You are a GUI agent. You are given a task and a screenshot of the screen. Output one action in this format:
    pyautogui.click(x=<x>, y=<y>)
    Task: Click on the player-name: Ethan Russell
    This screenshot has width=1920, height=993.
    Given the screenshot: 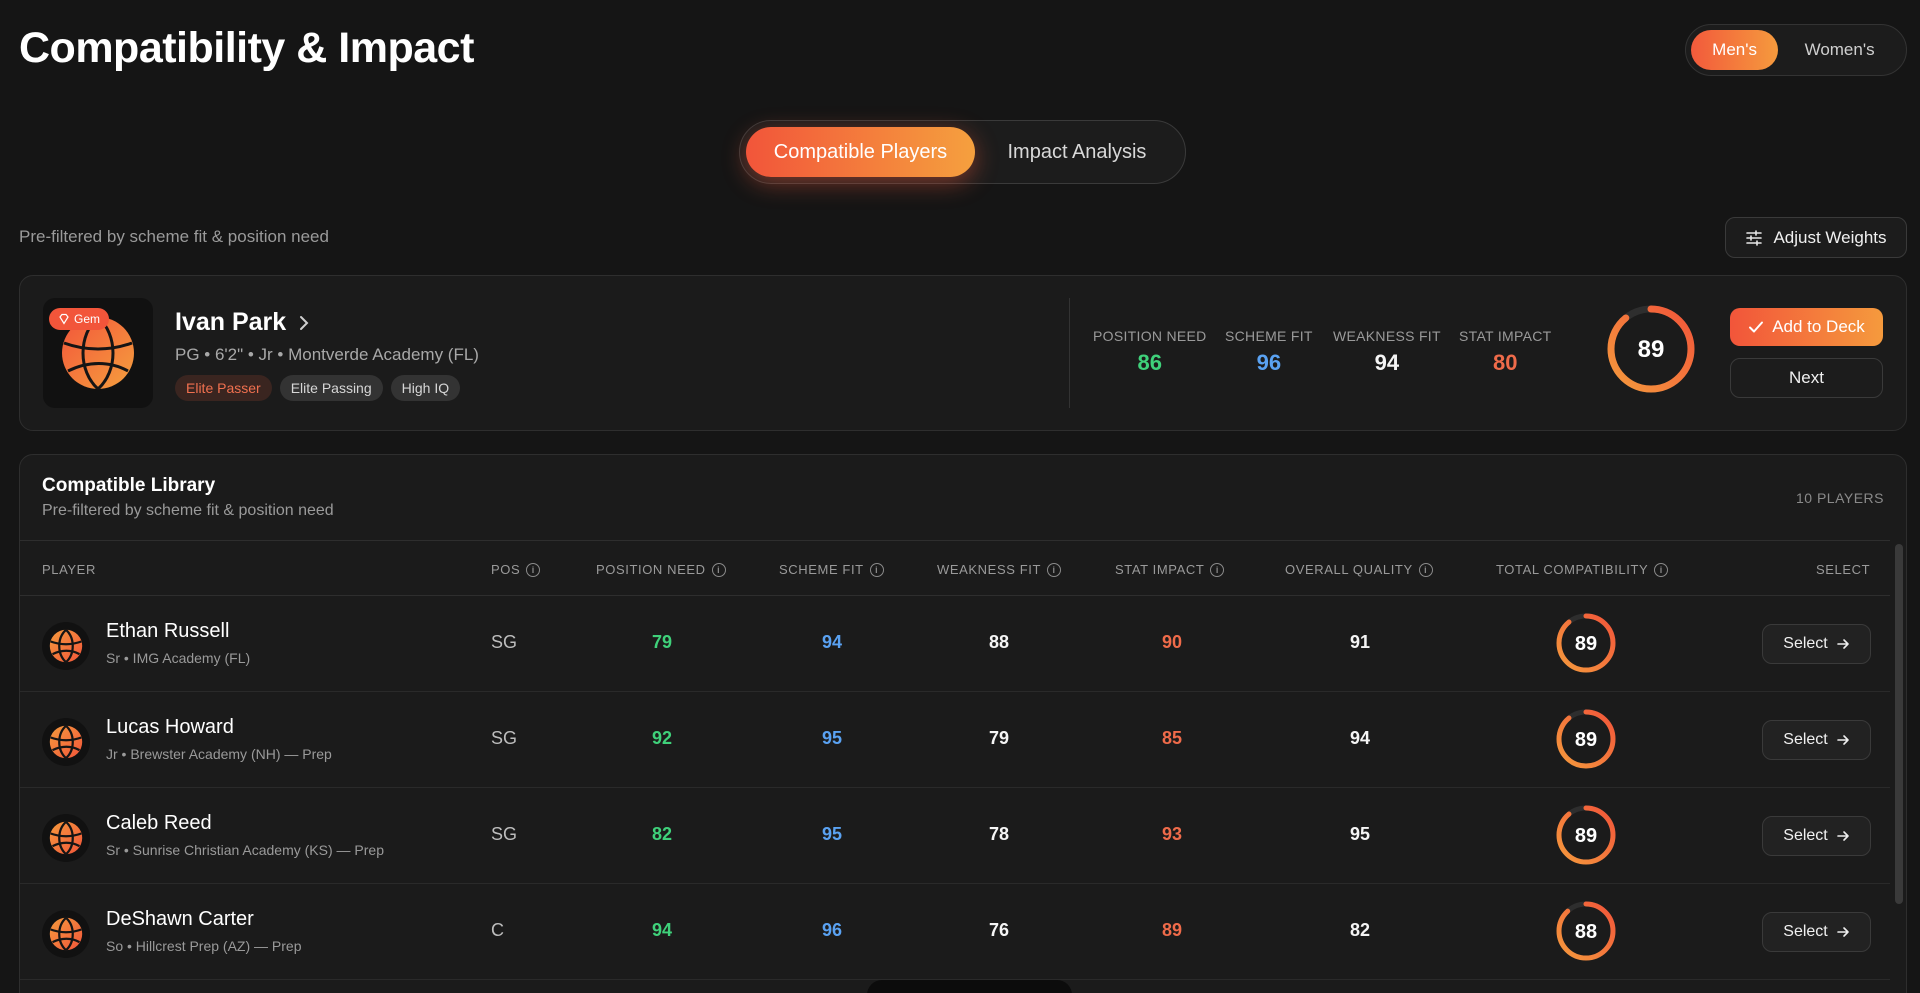 What is the action you would take?
    pyautogui.click(x=167, y=631)
    